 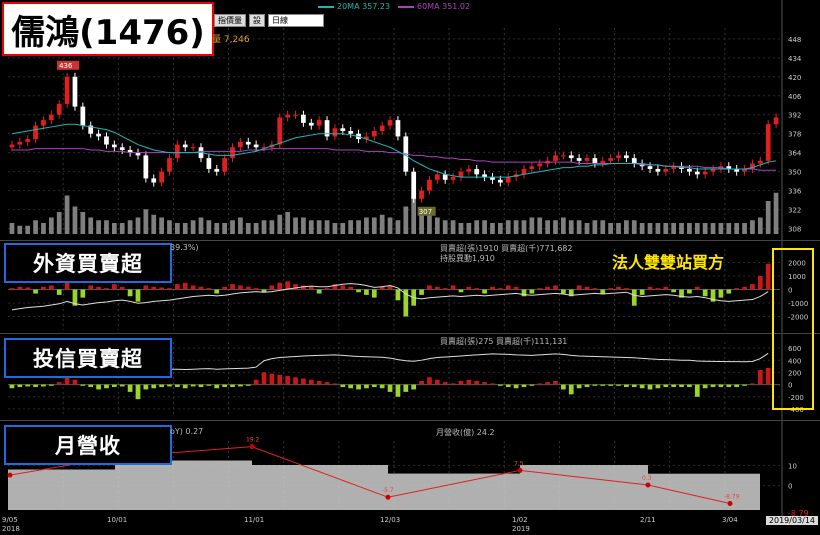 What do you see at coordinates (254, 520) in the screenshot?
I see `date-tick: 11/01` at bounding box center [254, 520].